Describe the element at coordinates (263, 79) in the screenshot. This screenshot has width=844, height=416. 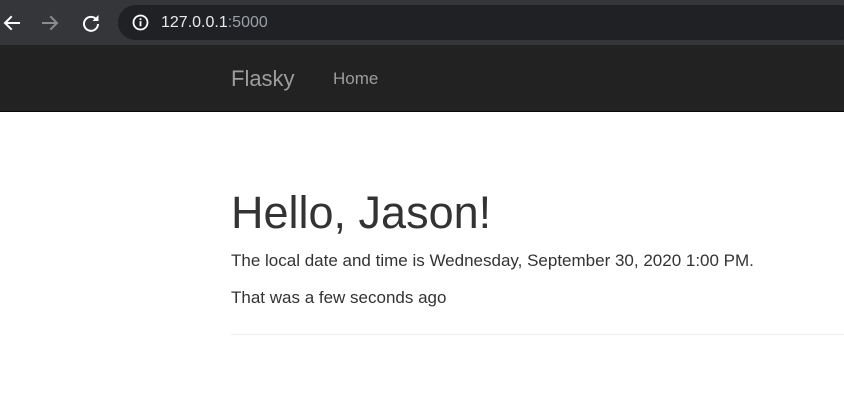
I see `navbar-brand: Flasky` at that location.